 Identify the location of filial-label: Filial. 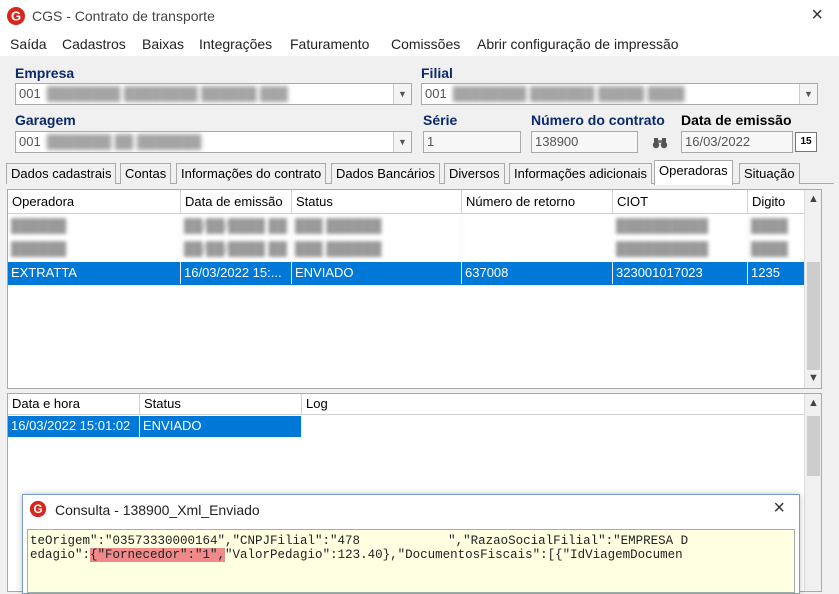
(437, 73).